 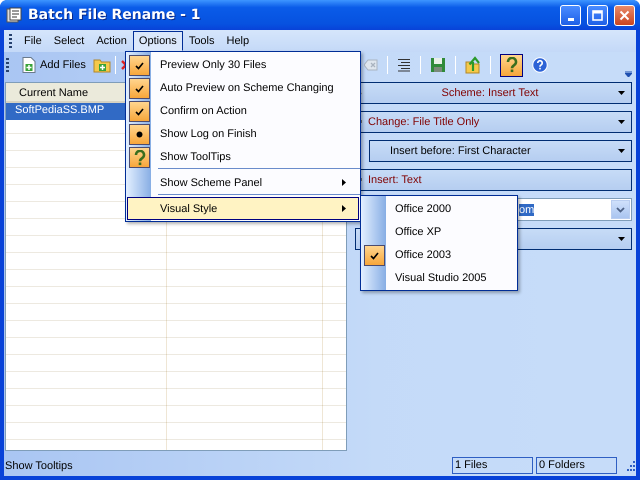 I want to click on folder-add-icon, so click(x=101, y=65).